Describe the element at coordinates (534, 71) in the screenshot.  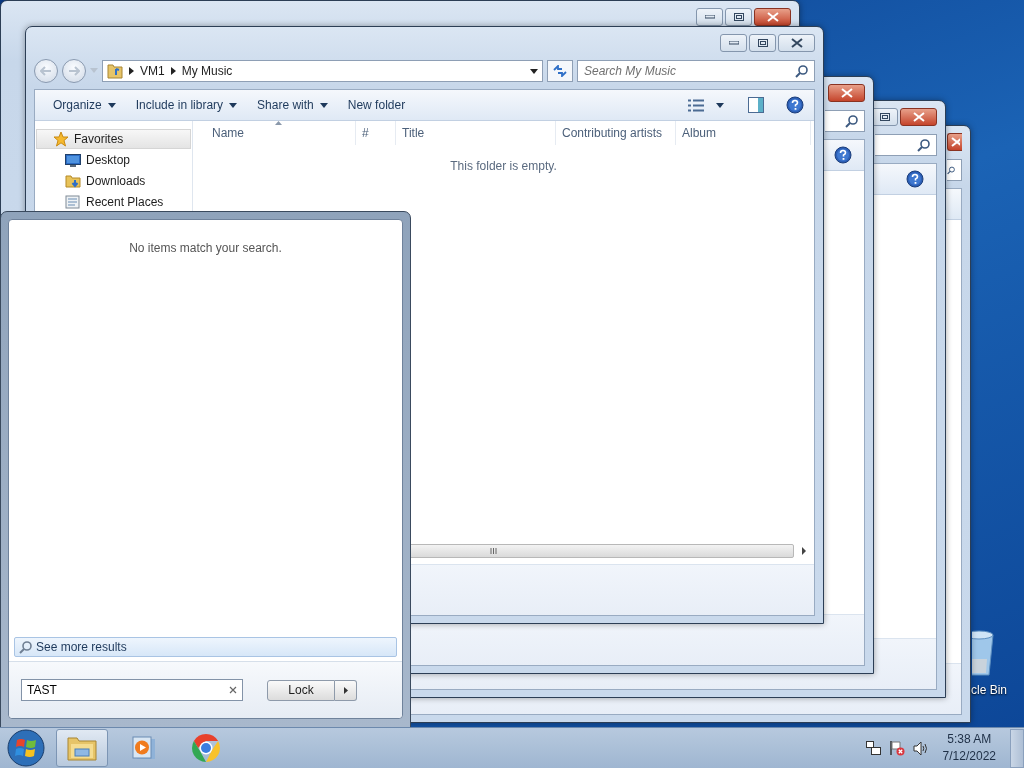
I see `dropdown-caret-icon` at that location.